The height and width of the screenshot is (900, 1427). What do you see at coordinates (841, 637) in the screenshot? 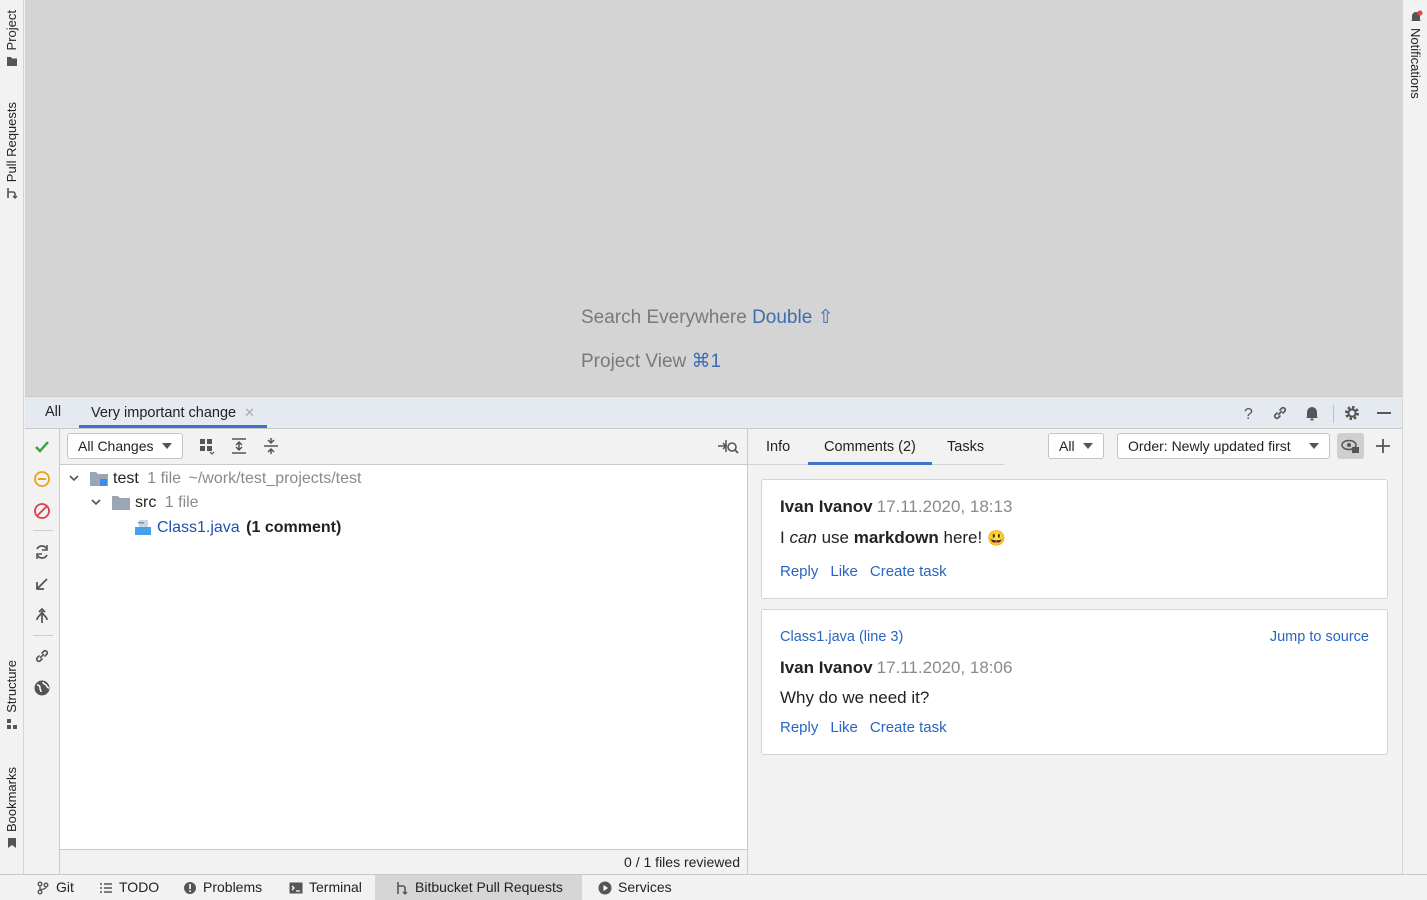
I see `comment-file-link: Class1.java (line 3)` at bounding box center [841, 637].